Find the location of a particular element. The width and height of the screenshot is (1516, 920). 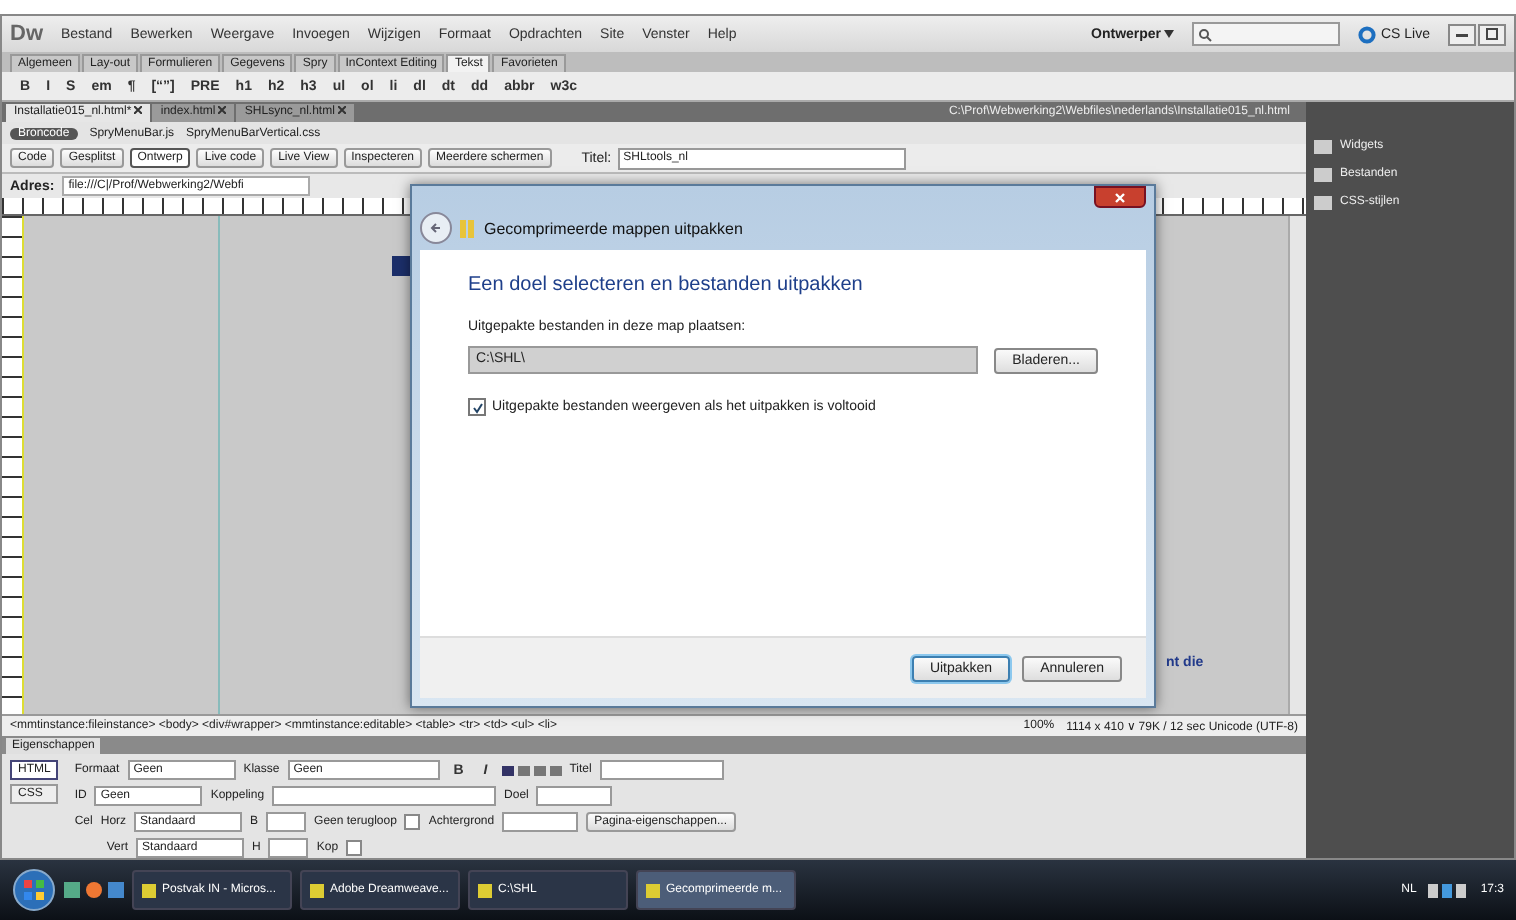

show-files-checkbox is located at coordinates (477, 407).